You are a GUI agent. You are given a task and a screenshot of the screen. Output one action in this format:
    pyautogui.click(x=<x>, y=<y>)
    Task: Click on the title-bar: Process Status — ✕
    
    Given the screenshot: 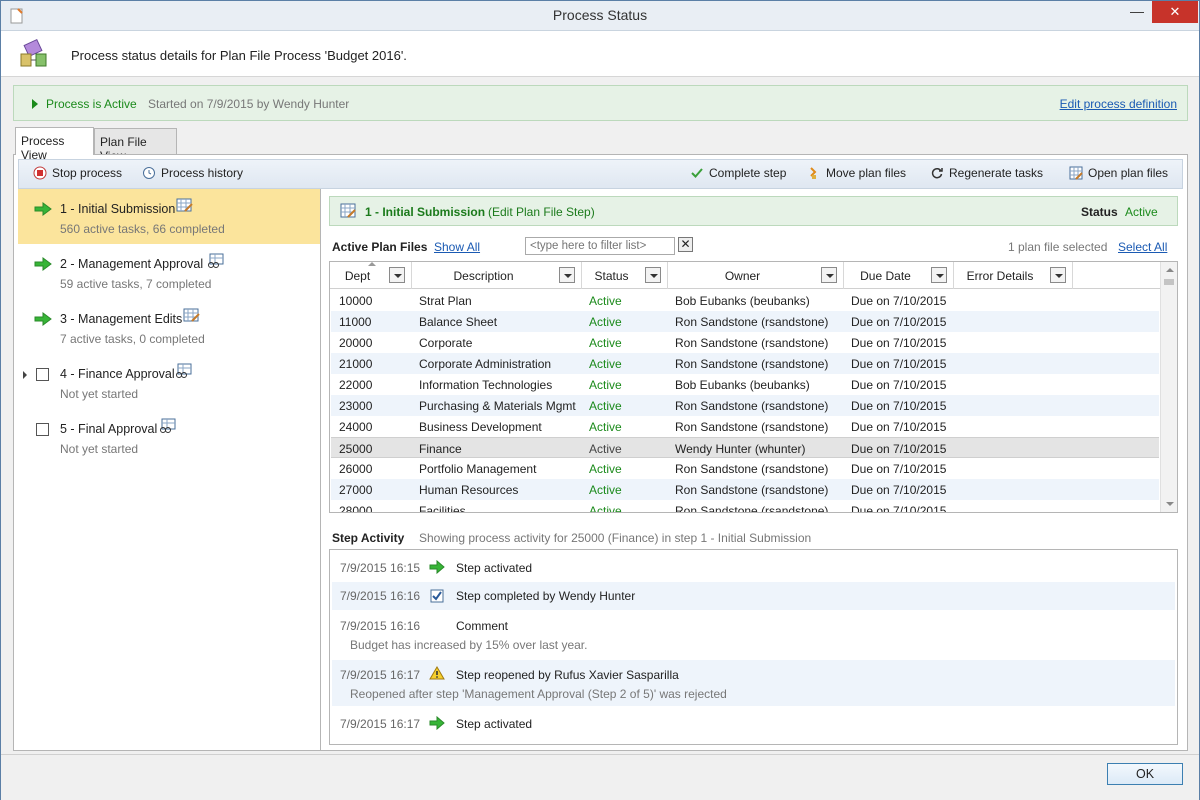 What is the action you would take?
    pyautogui.click(x=600, y=16)
    